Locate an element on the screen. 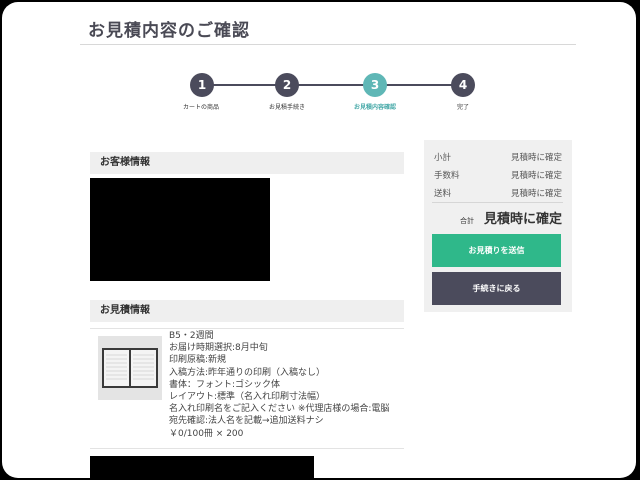 Image resolution: width=640 pixels, height=480 pixels. fee-value: 見積時に確定 is located at coordinates (536, 176).